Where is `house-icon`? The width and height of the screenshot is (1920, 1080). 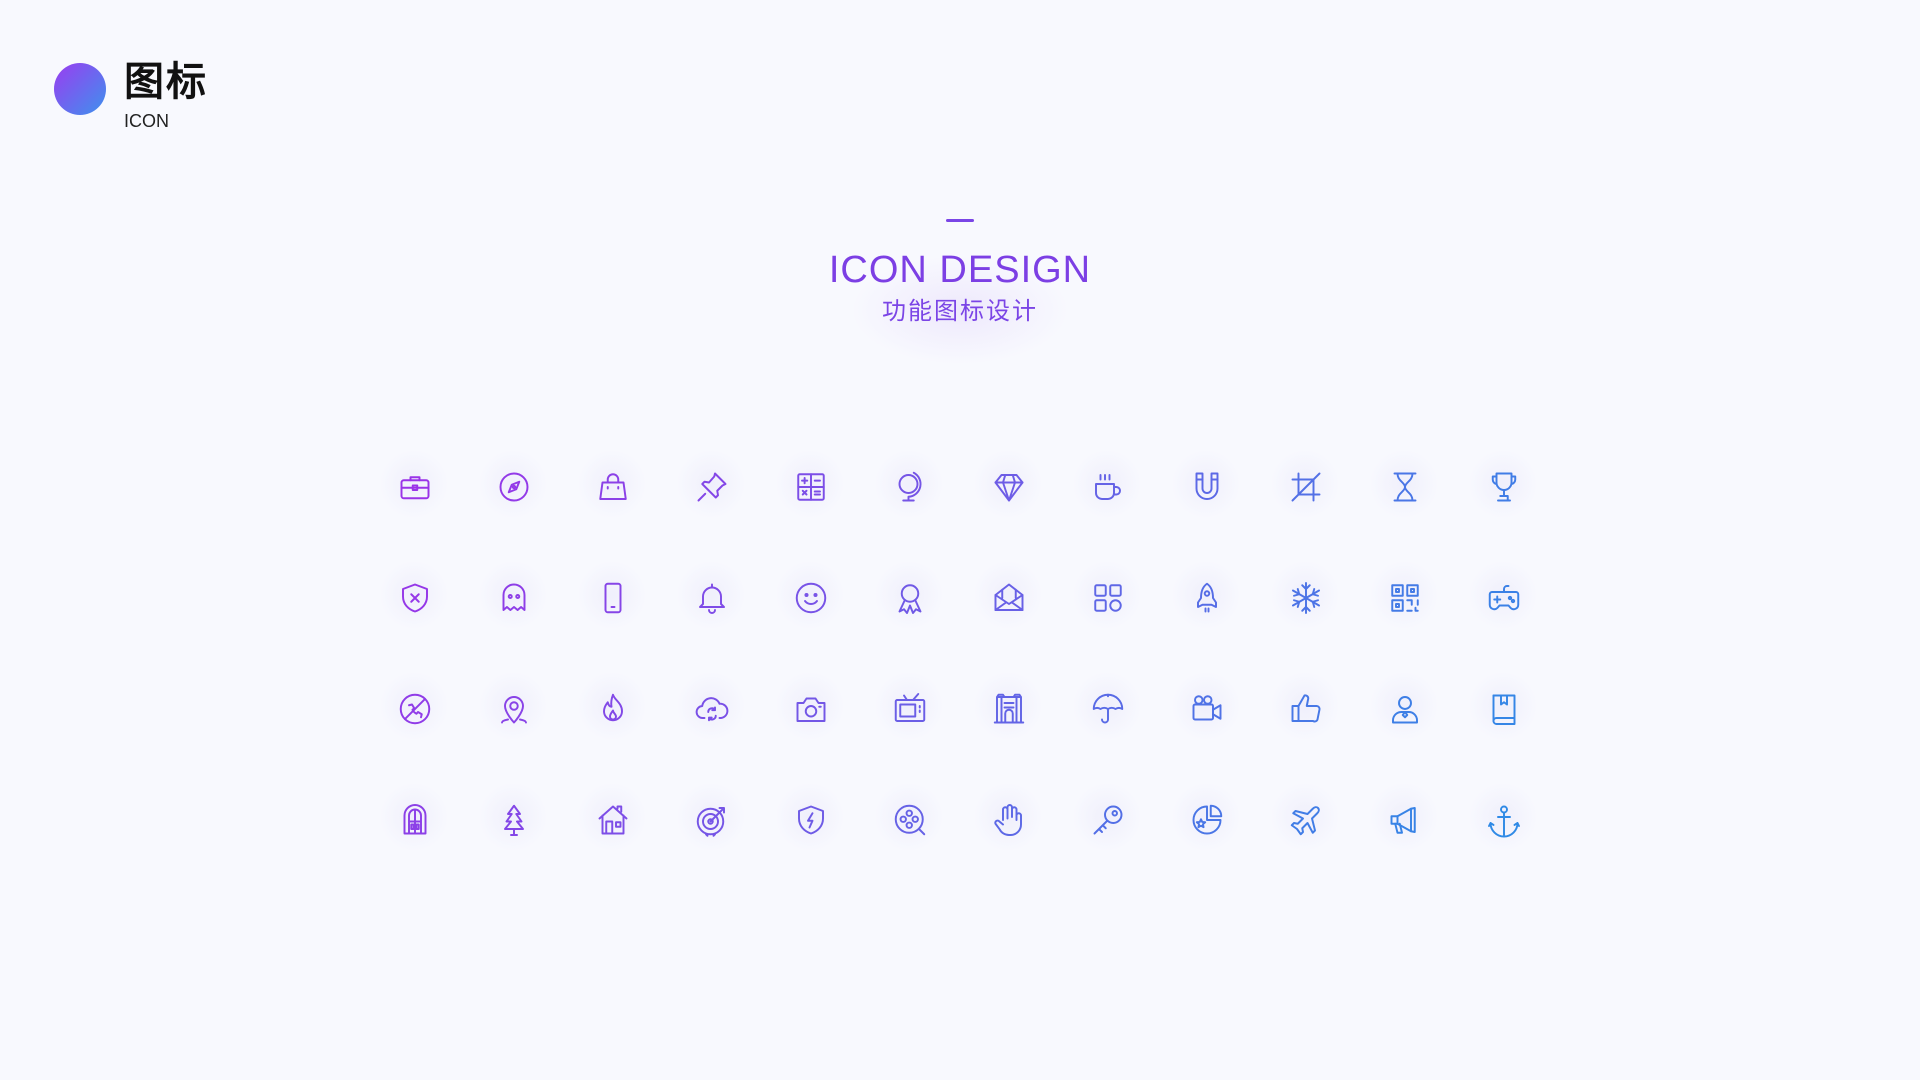 house-icon is located at coordinates (612, 819).